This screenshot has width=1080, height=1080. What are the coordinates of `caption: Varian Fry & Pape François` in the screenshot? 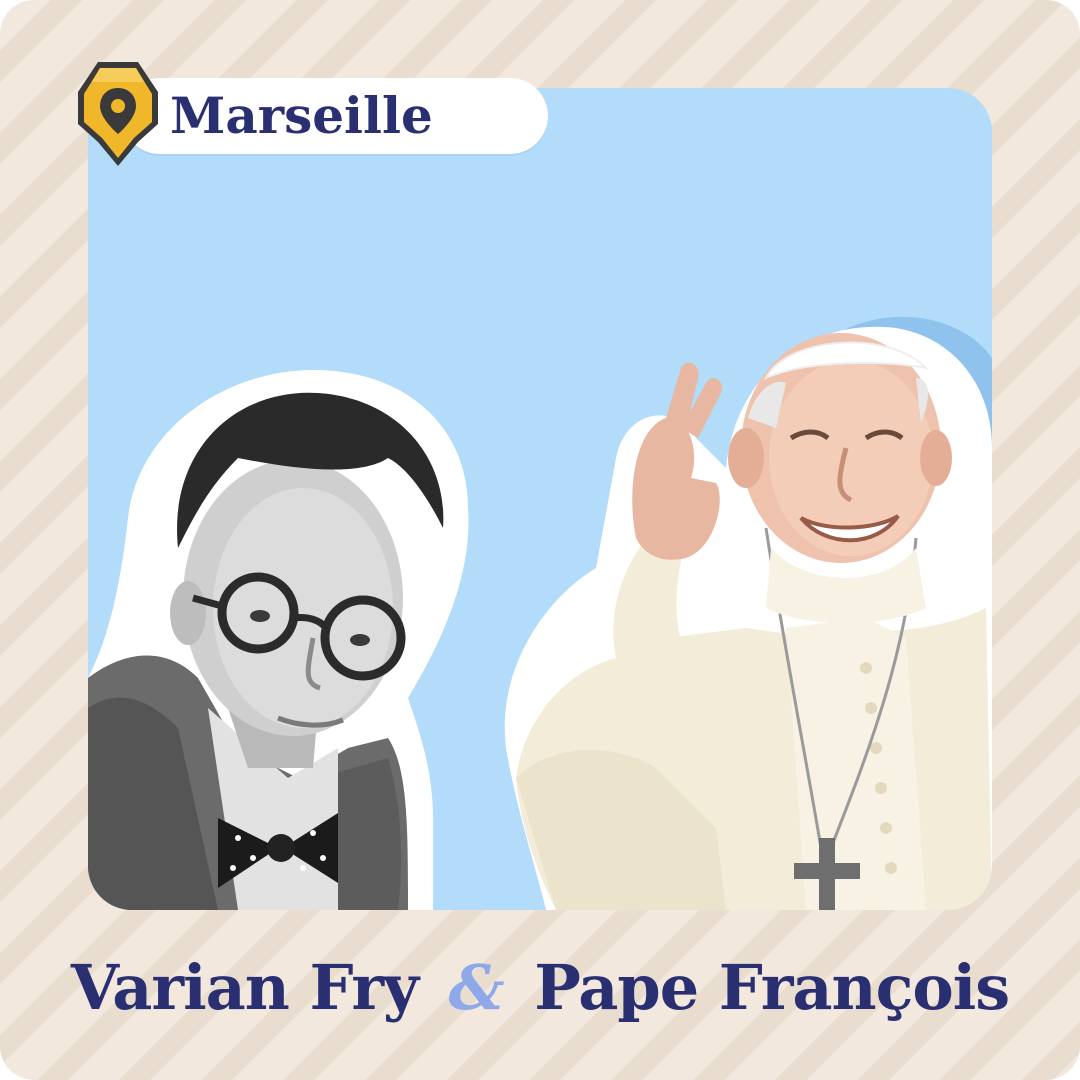 It's located at (540, 988).